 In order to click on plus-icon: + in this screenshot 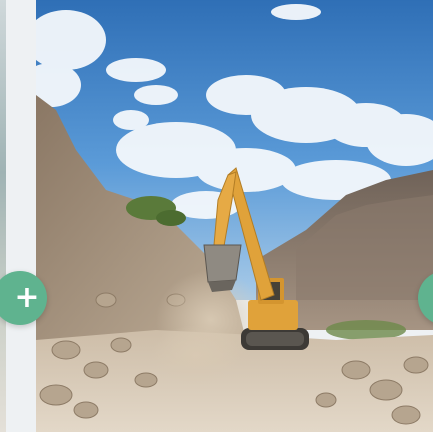, I will do `click(27, 297)`.